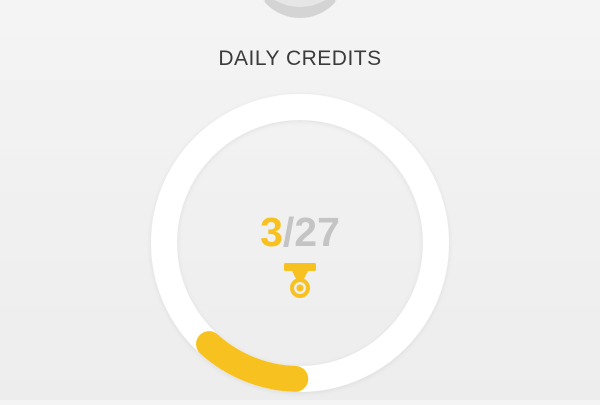 This screenshot has width=600, height=405. What do you see at coordinates (271, 232) in the screenshot?
I see `credits-current: 3` at bounding box center [271, 232].